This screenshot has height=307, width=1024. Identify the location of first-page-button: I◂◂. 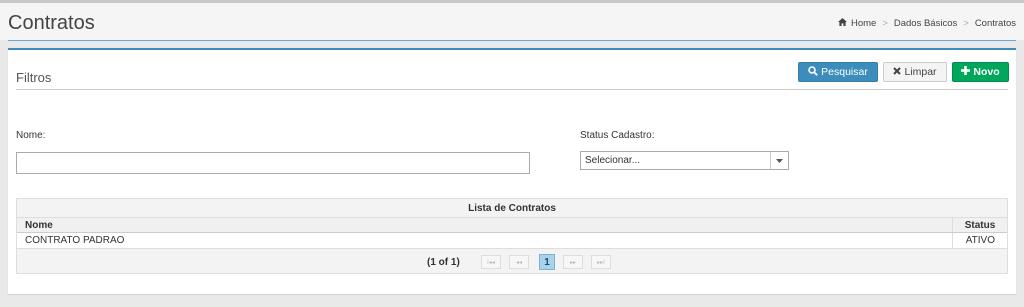
(491, 262).